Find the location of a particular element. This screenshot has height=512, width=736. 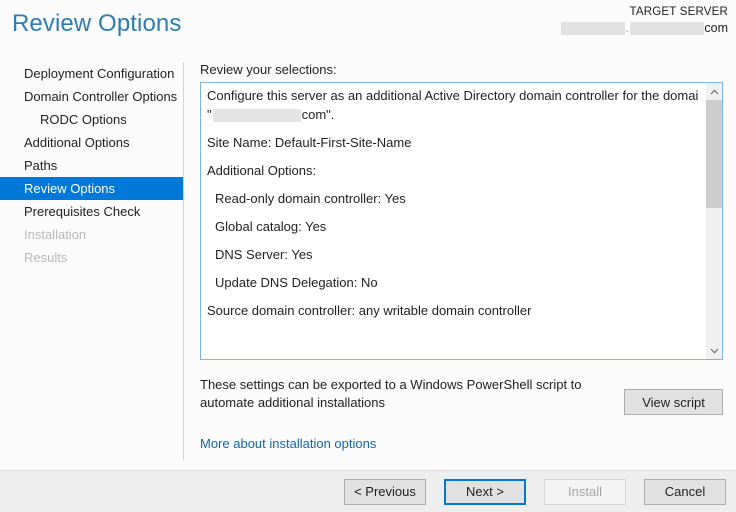

redacted-domain-inline-block is located at coordinates (256, 115).